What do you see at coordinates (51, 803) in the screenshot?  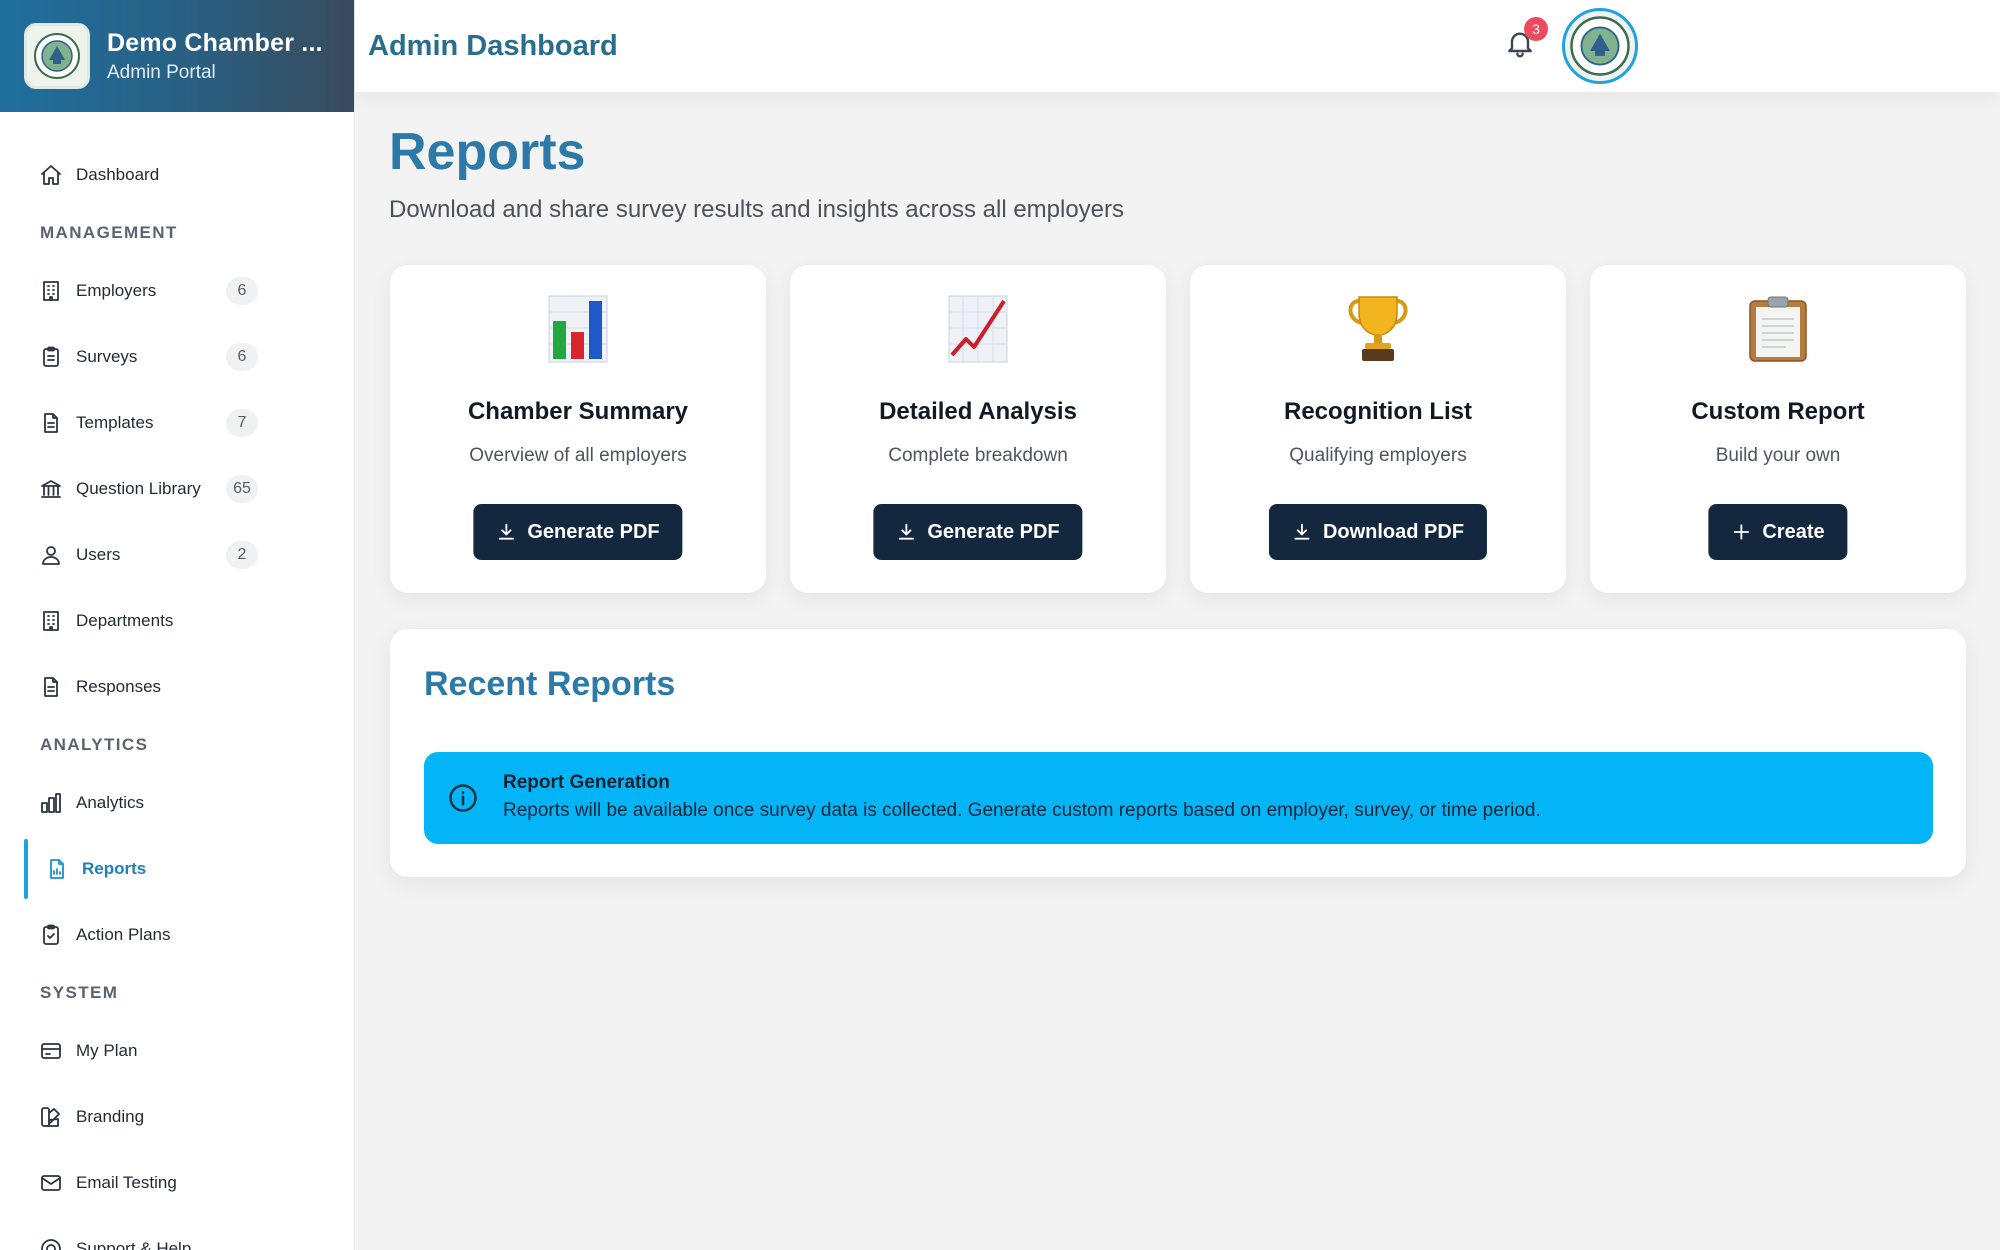 I see `bar-chart-icon` at bounding box center [51, 803].